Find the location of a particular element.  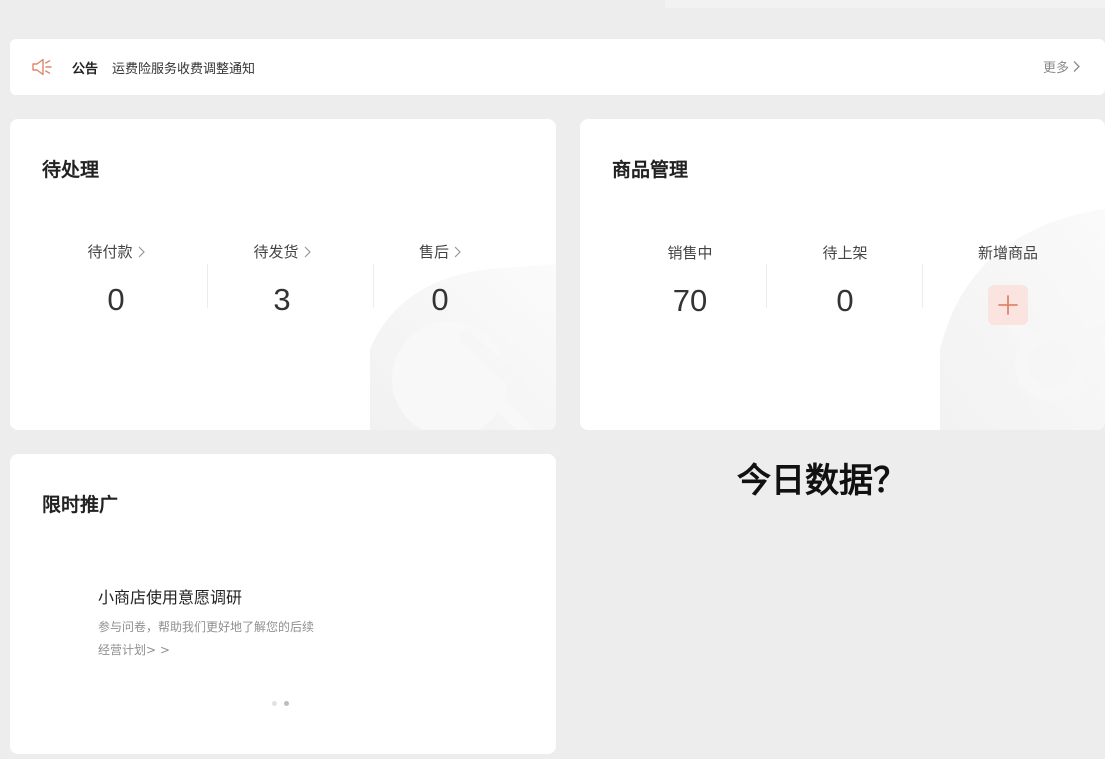

notice-tag: 公告 is located at coordinates (85, 69).